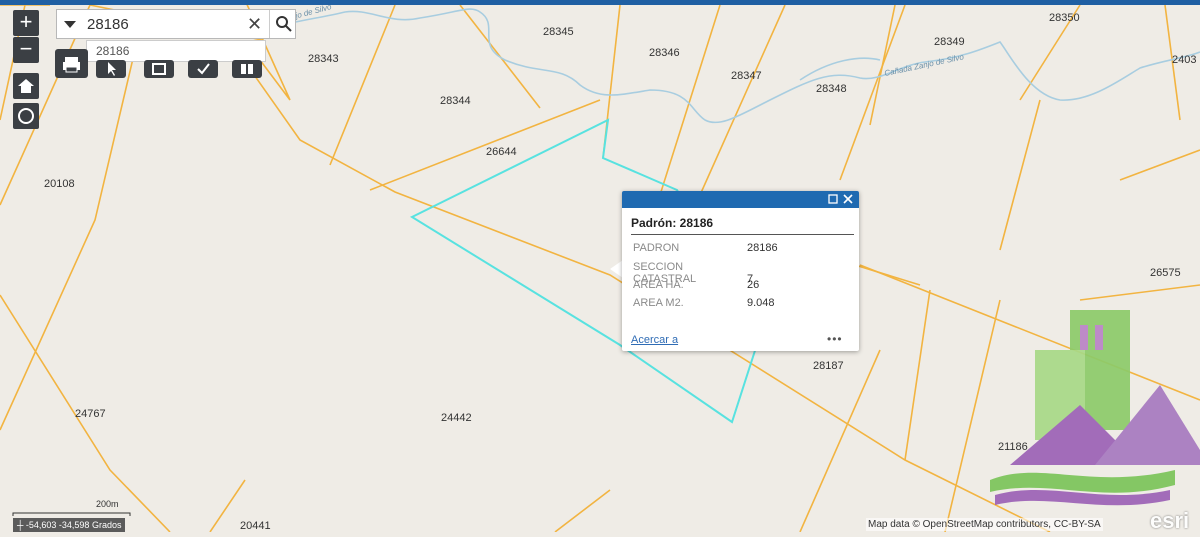 The width and height of the screenshot is (1200, 537). I want to click on parcel-label: 20108, so click(59, 184).